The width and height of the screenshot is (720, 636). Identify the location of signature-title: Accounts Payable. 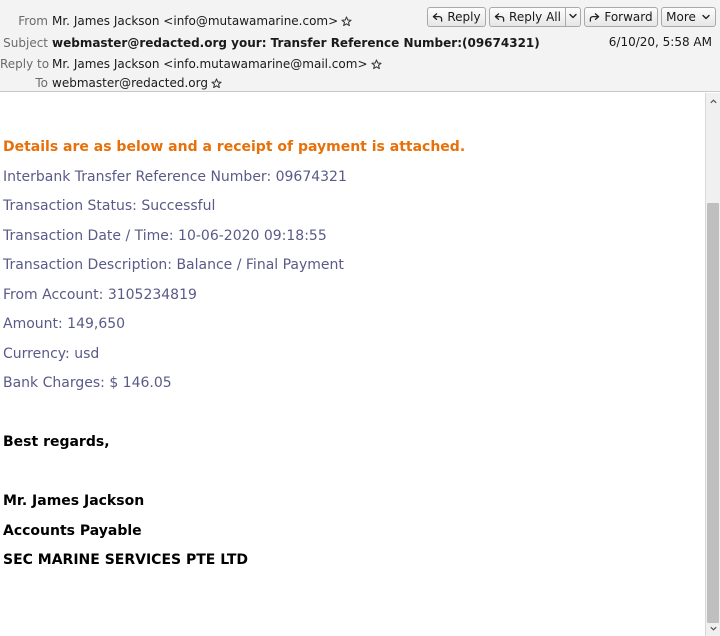
(72, 531).